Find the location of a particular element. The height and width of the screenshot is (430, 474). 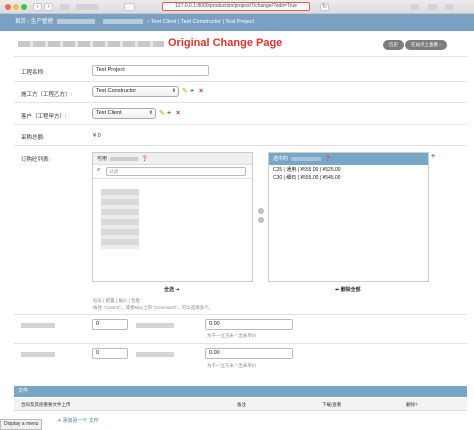

filter-row: ⌕ 过滤 is located at coordinates (172, 172).